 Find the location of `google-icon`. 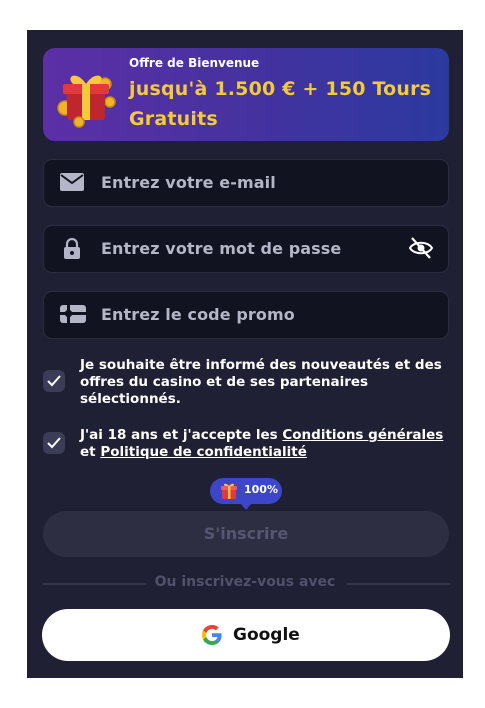

google-icon is located at coordinates (212, 635).